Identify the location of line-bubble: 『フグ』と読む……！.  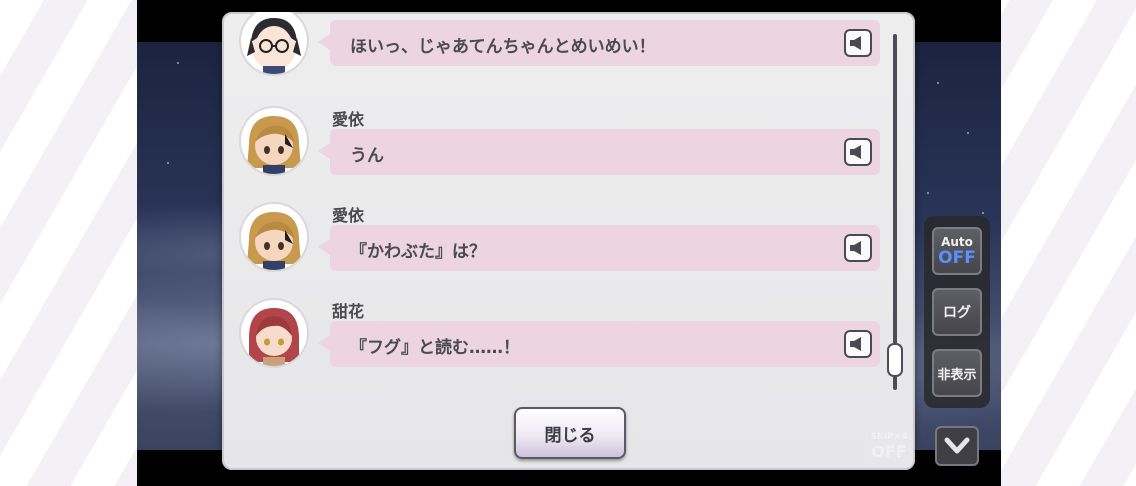
(599, 344).